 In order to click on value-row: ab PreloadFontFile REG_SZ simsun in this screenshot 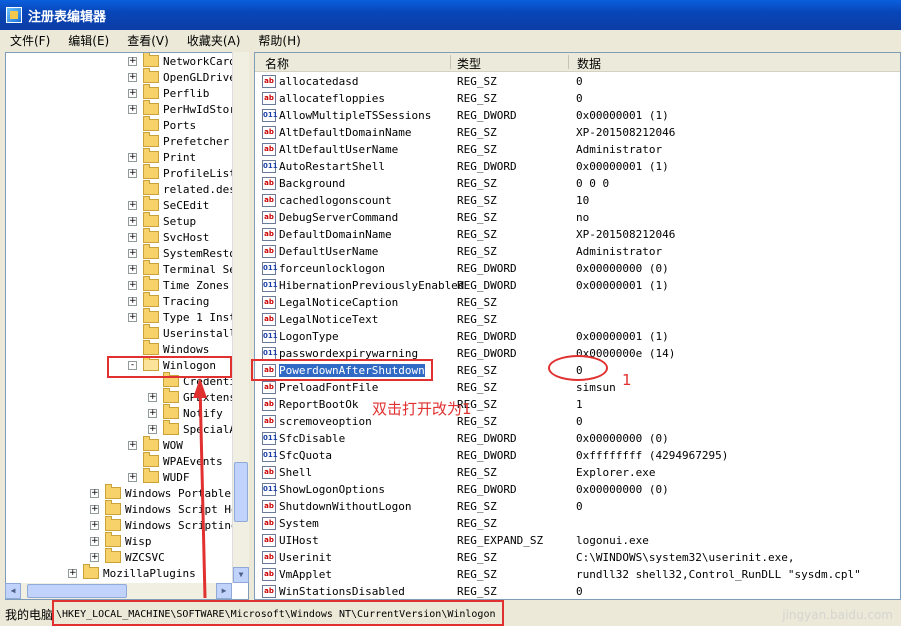, I will do `click(577, 387)`.